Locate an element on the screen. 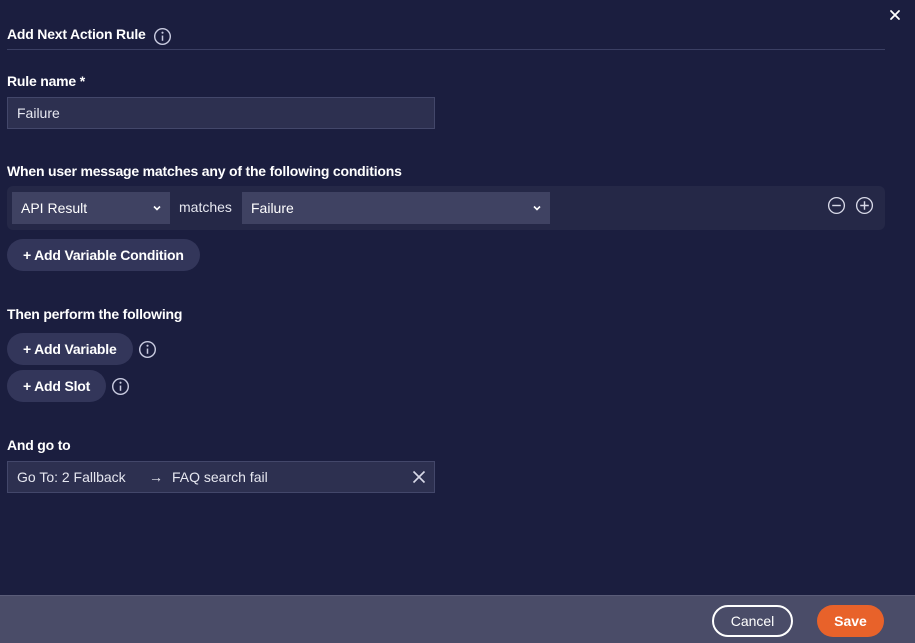  rule-name-input is located at coordinates (221, 113).